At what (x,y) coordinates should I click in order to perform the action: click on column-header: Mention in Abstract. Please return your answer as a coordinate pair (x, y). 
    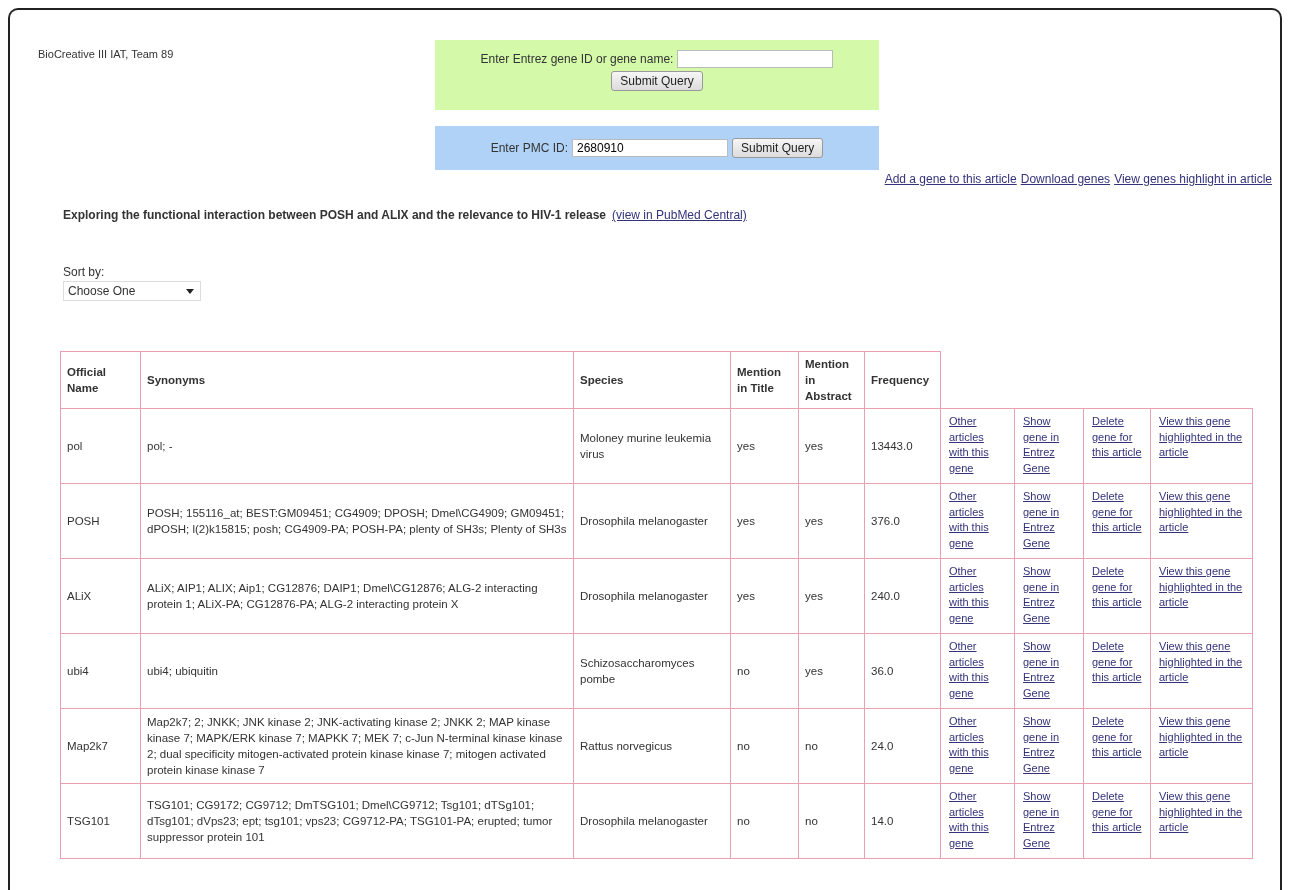
    Looking at the image, I should click on (831, 380).